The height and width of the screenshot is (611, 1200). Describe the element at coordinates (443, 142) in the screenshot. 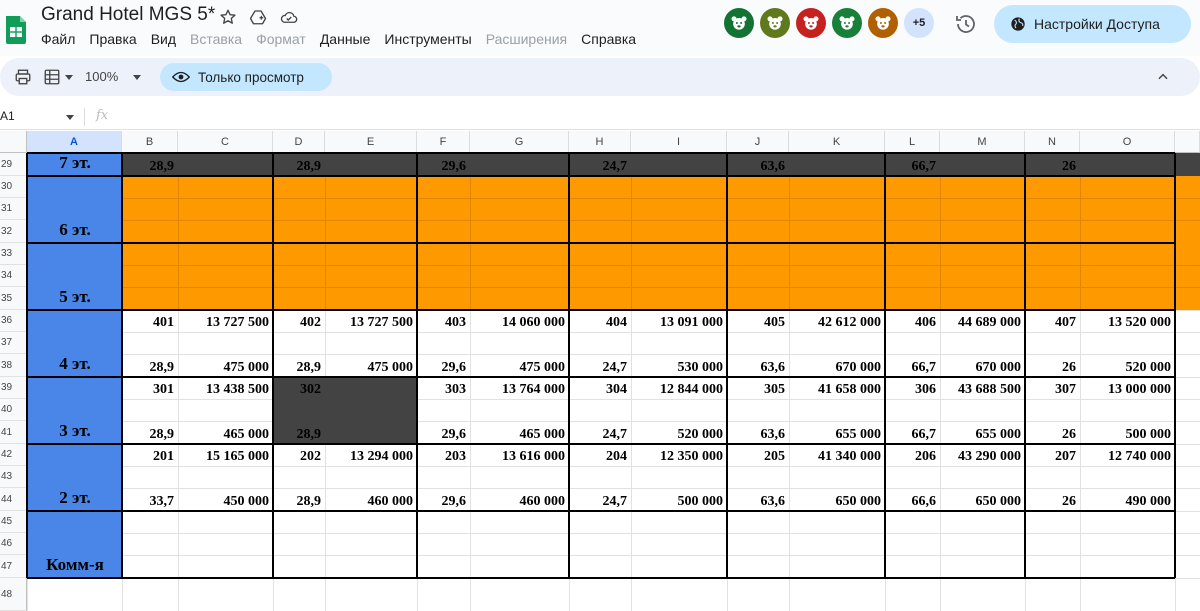

I see `column-header: F` at that location.